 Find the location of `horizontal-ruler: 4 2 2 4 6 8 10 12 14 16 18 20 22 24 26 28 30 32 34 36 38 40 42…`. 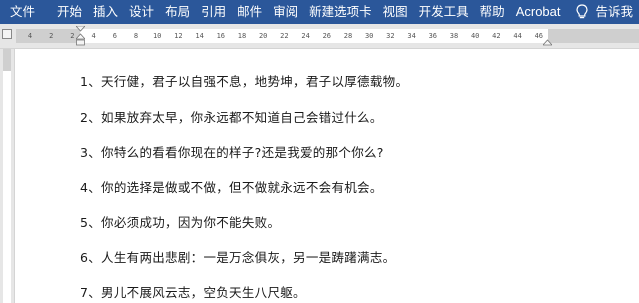

horizontal-ruler: 4 2 2 4 6 8 10 12 14 16 18 20 22 24 26 28 30 32 34 36 38 40 42… is located at coordinates (319, 36).